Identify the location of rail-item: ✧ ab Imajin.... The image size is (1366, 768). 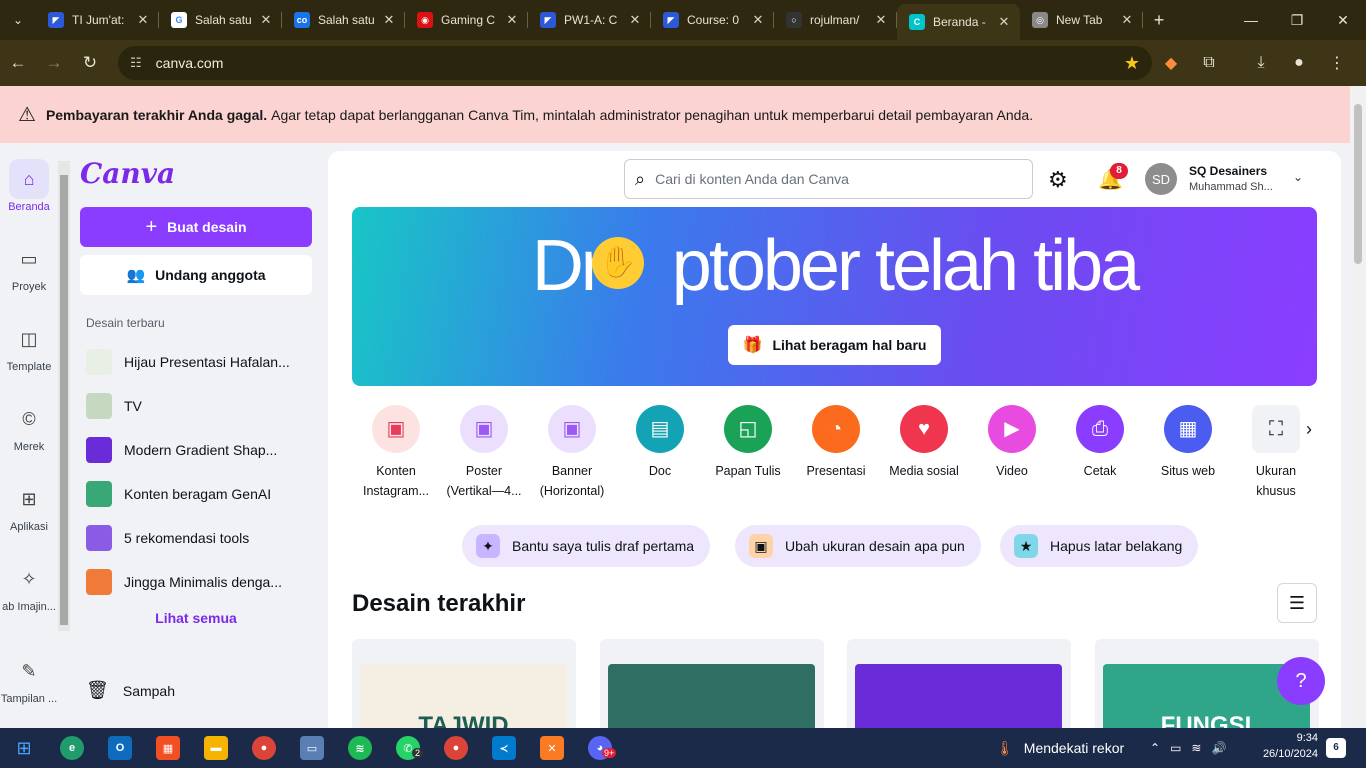
(29, 586).